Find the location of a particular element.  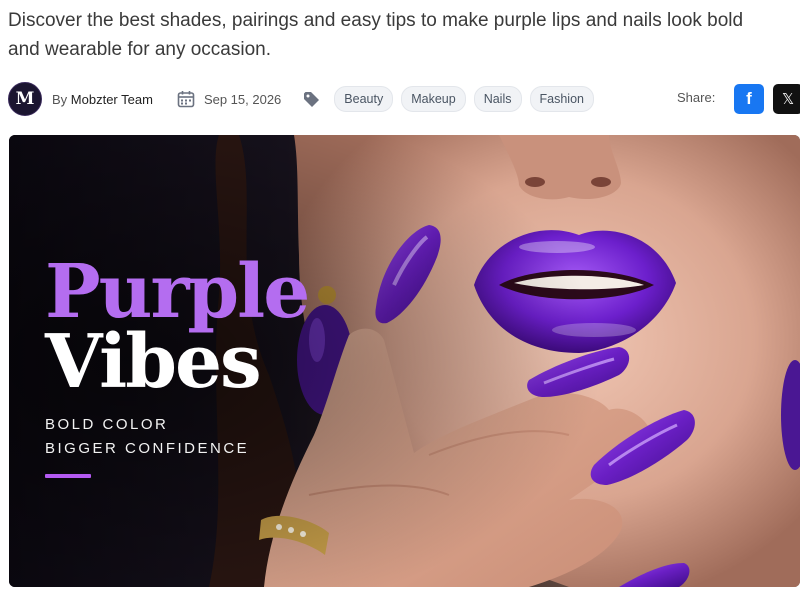

hero-subtitle-line-1: BOLD COLOR is located at coordinates (107, 424).